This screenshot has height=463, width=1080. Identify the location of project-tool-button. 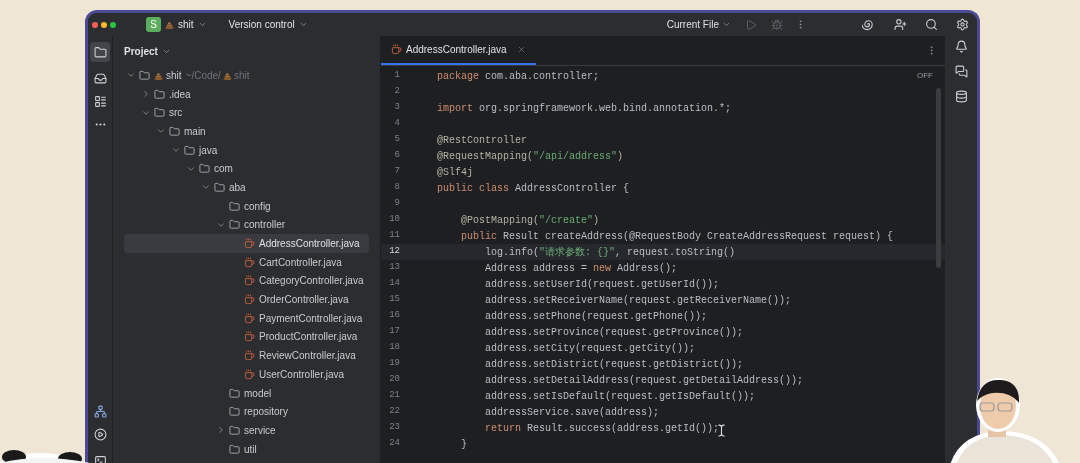
(100, 52).